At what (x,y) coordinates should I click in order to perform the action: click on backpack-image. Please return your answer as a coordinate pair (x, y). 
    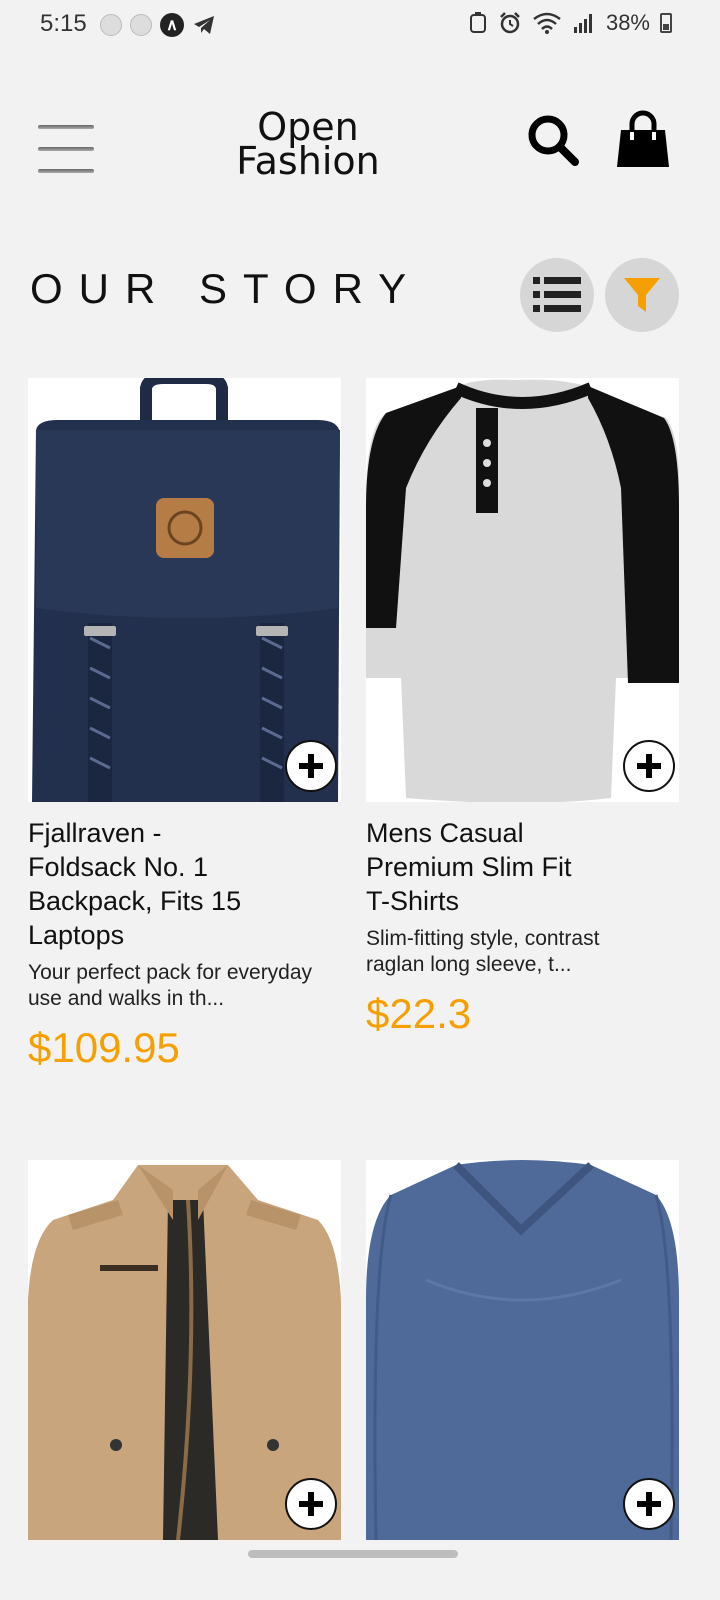
    Looking at the image, I should click on (184, 590).